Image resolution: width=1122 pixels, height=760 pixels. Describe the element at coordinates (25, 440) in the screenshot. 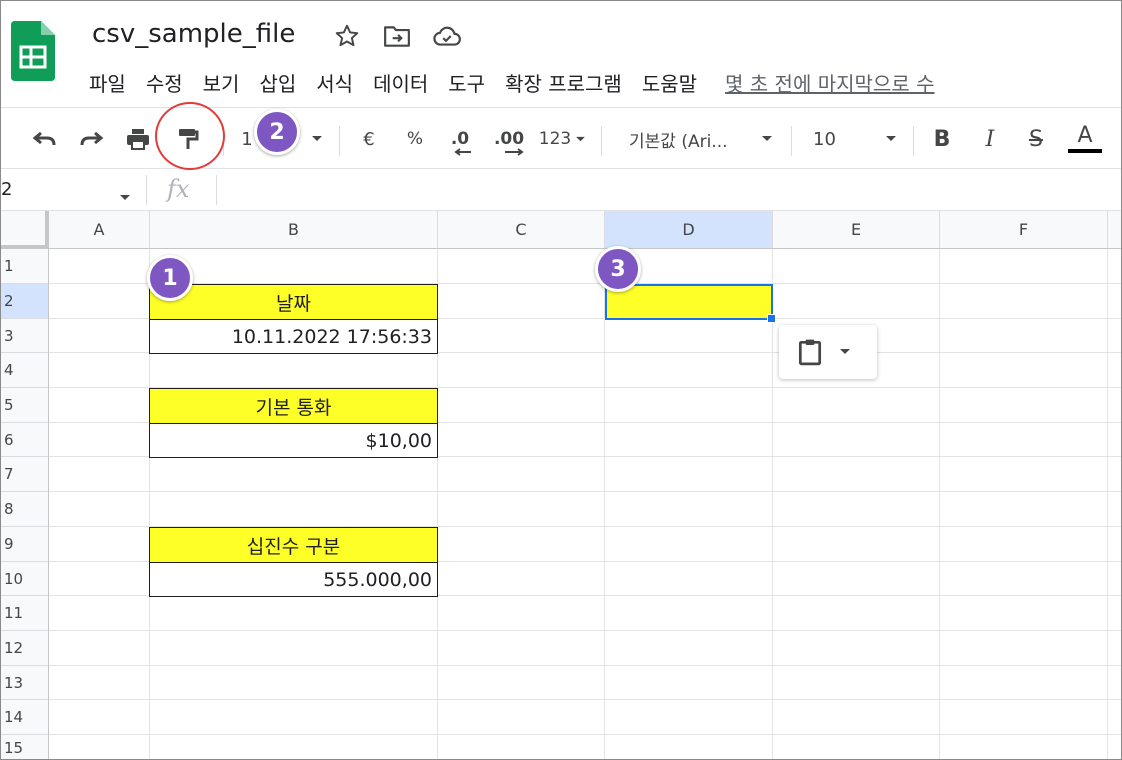

I see `row-header-6: 6` at that location.